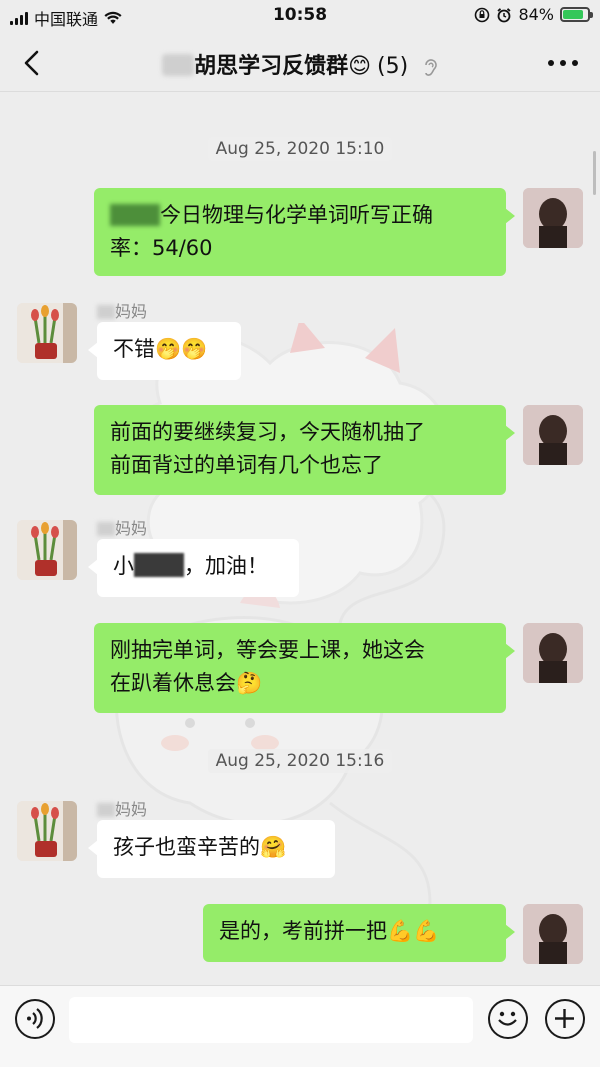 Image resolution: width=600 pixels, height=1067 pixels. I want to click on voice-icon, so click(35, 1019).